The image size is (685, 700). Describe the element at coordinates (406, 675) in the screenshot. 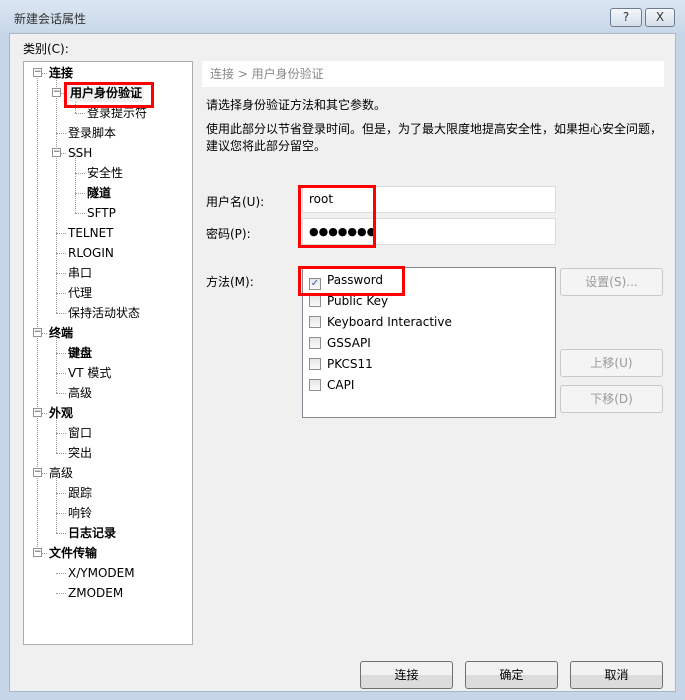

I see `connect-button: 连接` at that location.